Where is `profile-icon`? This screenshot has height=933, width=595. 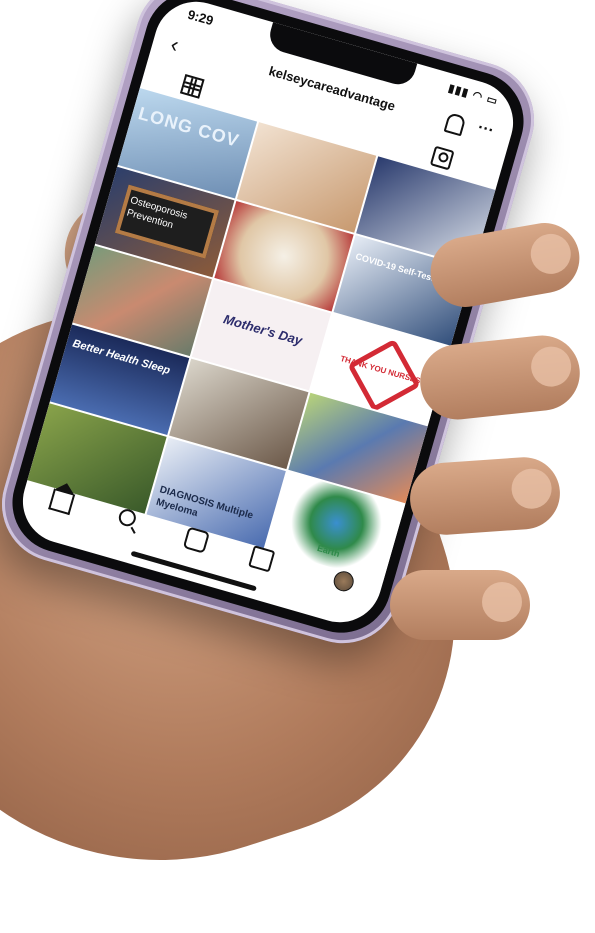
profile-icon is located at coordinates (344, 581).